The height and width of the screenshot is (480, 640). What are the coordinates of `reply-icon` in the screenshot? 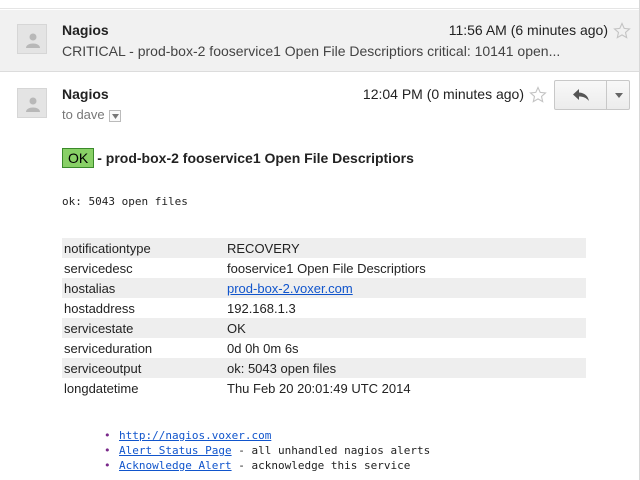 It's located at (581, 95).